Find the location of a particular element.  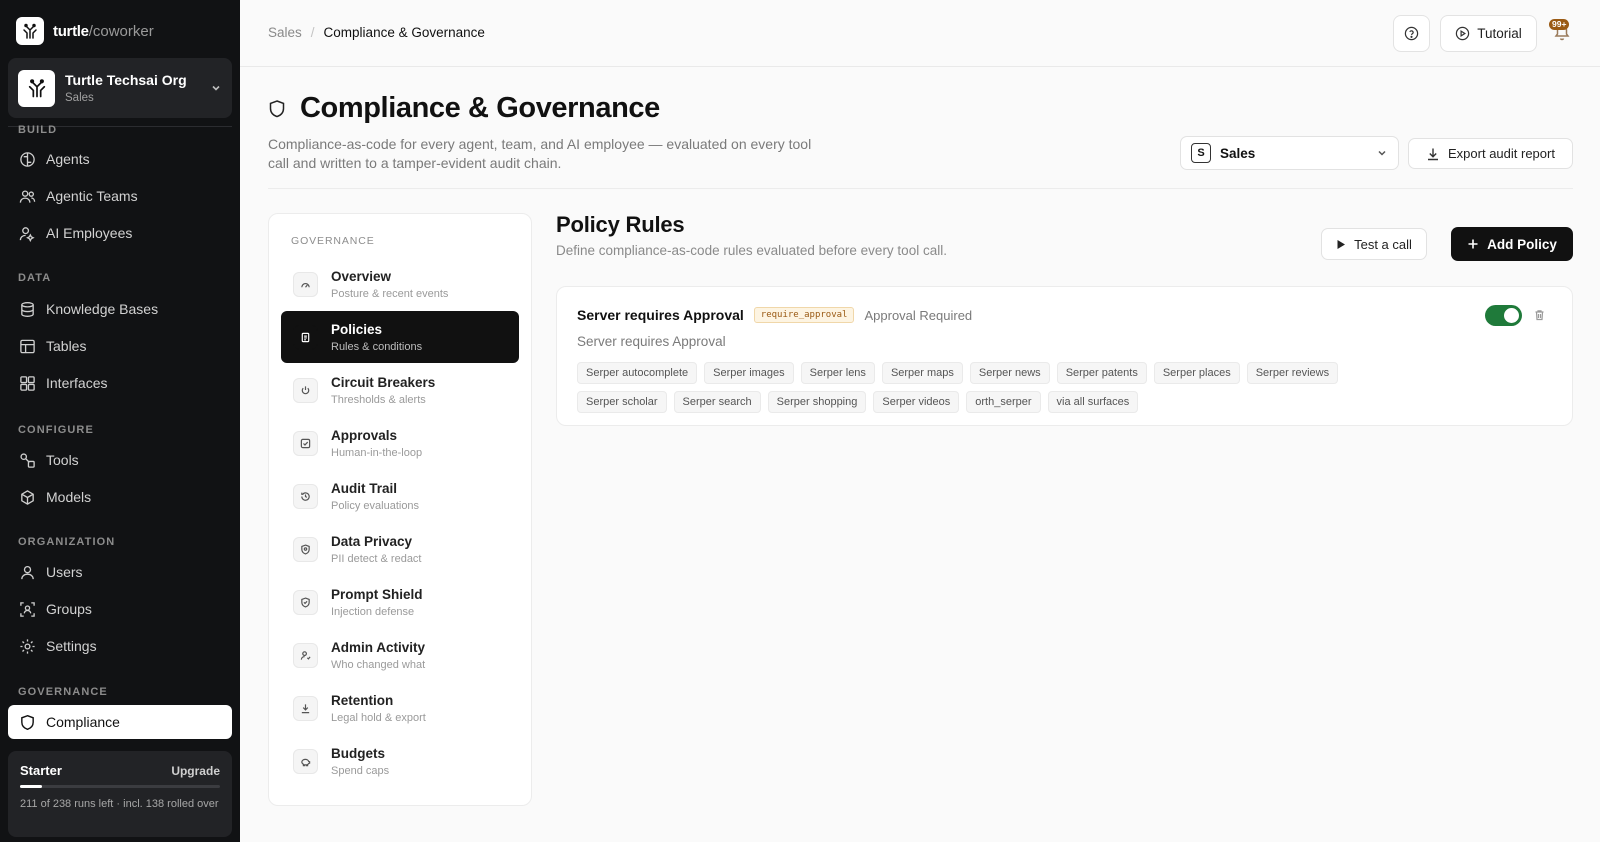

sidebar-item-tables: Tables is located at coordinates (120, 346).